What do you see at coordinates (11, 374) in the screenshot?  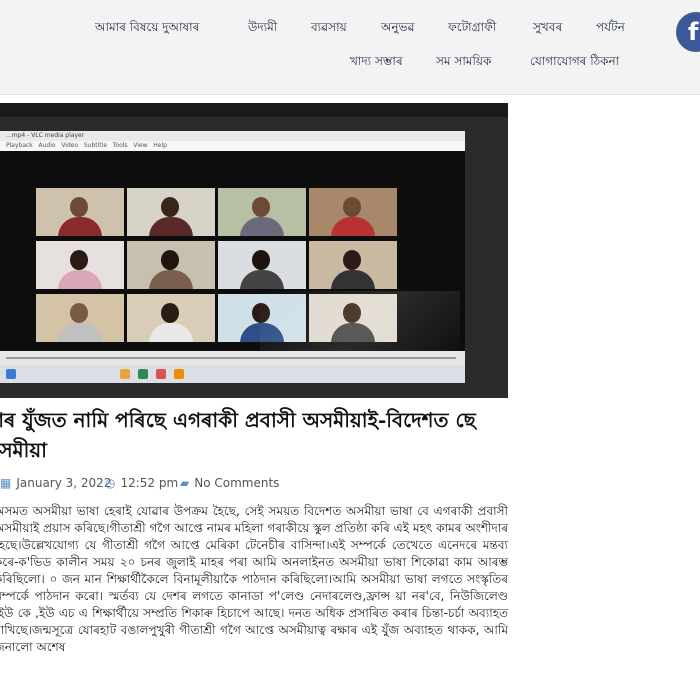 I see `start-icon` at bounding box center [11, 374].